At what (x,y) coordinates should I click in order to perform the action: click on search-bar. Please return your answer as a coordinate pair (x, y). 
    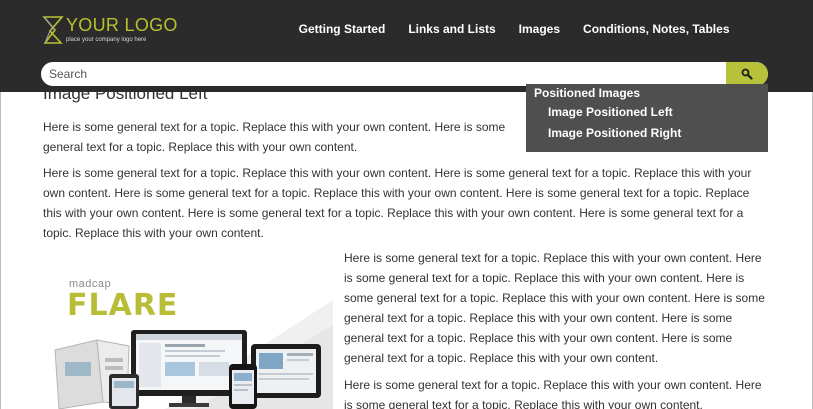
    Looking at the image, I should click on (404, 74).